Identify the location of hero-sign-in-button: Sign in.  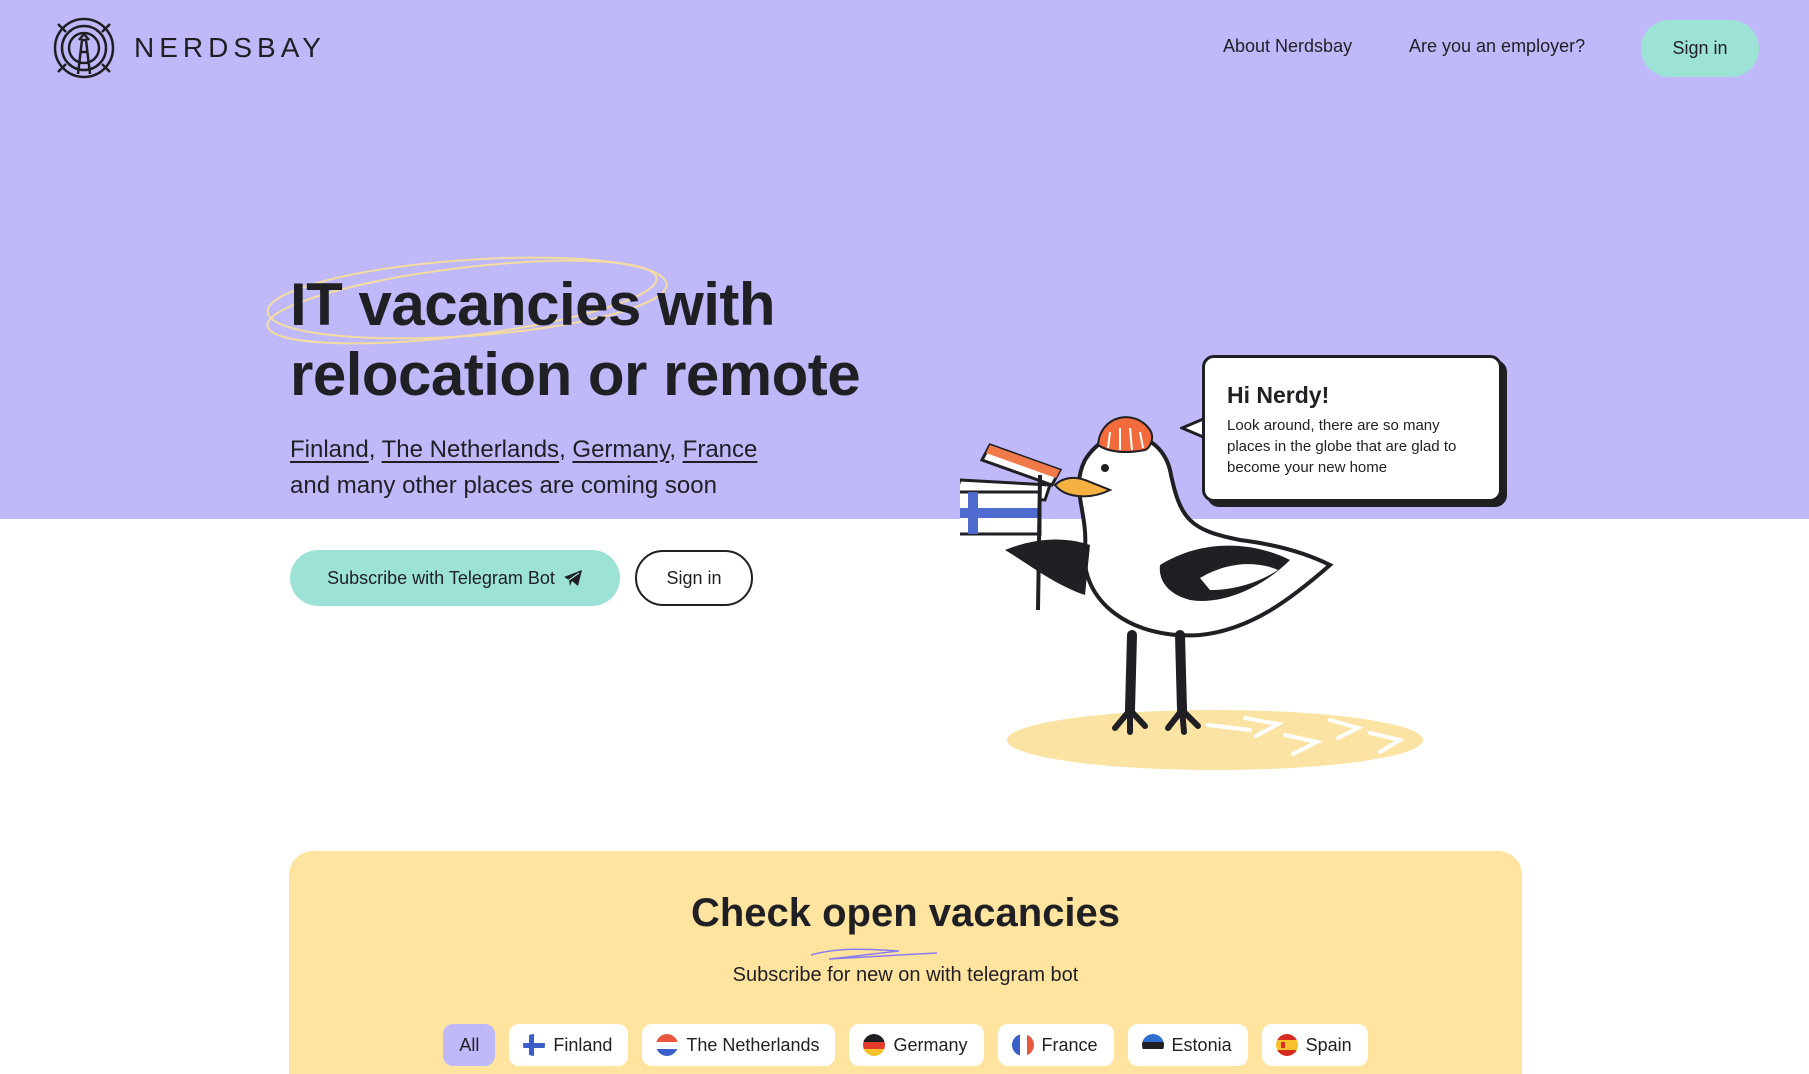
(694, 578).